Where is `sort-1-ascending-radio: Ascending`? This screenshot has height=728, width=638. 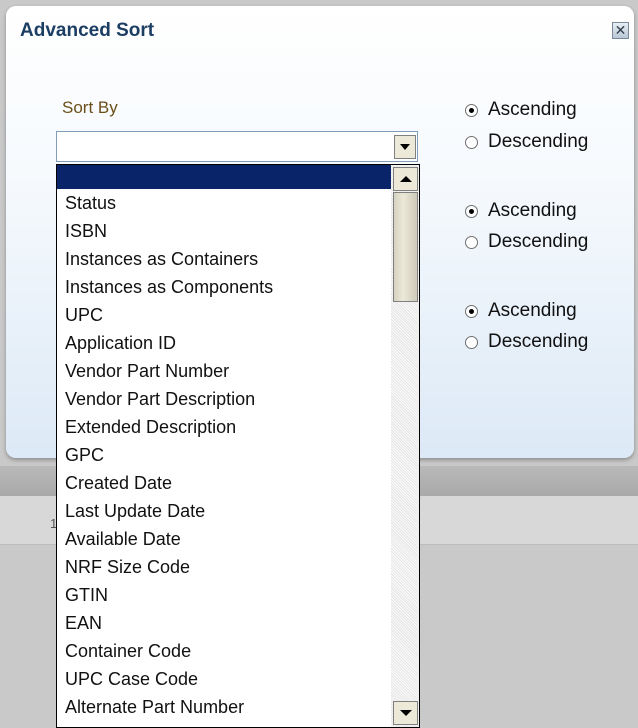 sort-1-ascending-radio: Ascending is located at coordinates (521, 110).